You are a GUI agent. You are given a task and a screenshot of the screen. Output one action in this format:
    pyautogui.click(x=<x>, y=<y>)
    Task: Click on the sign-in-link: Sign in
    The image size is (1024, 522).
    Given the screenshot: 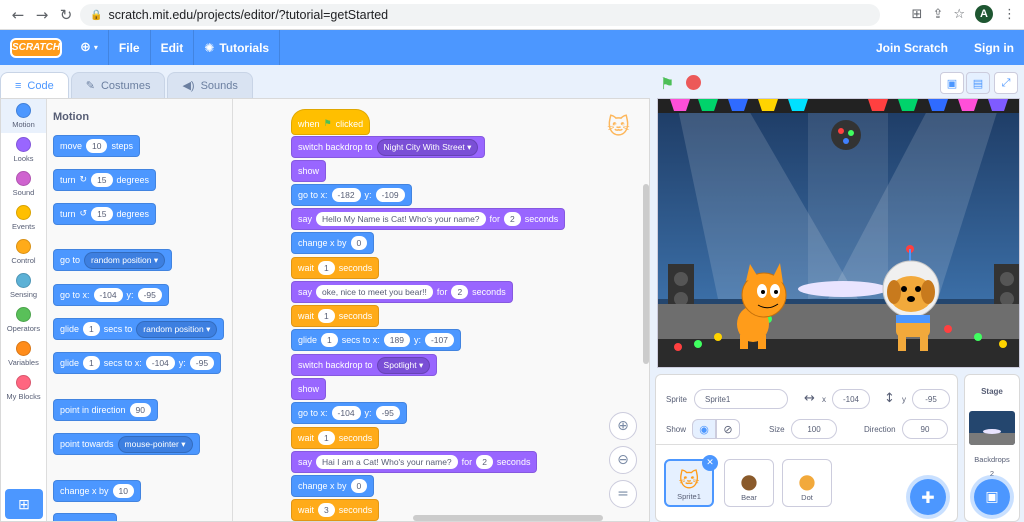 What is the action you would take?
    pyautogui.click(x=994, y=48)
    